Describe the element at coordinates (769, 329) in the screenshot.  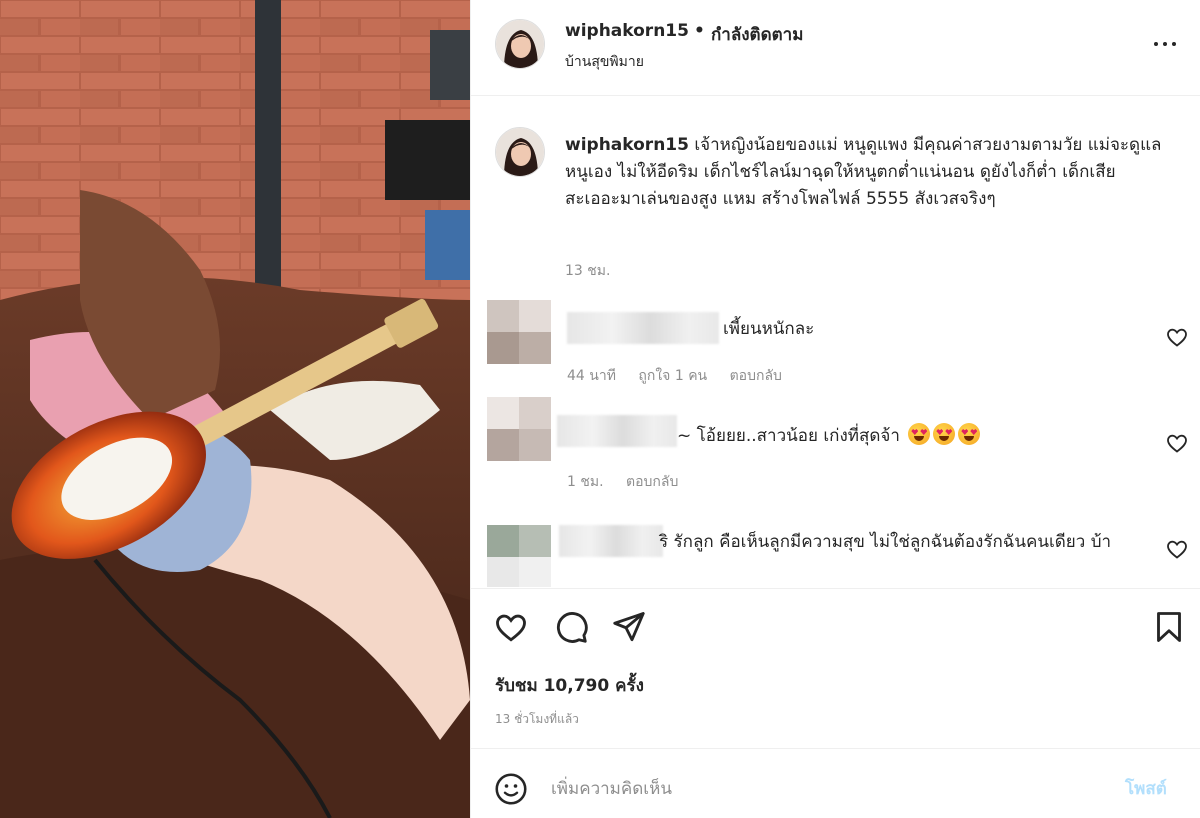
I see `comment-text: เพี้ยนหนักละ` at that location.